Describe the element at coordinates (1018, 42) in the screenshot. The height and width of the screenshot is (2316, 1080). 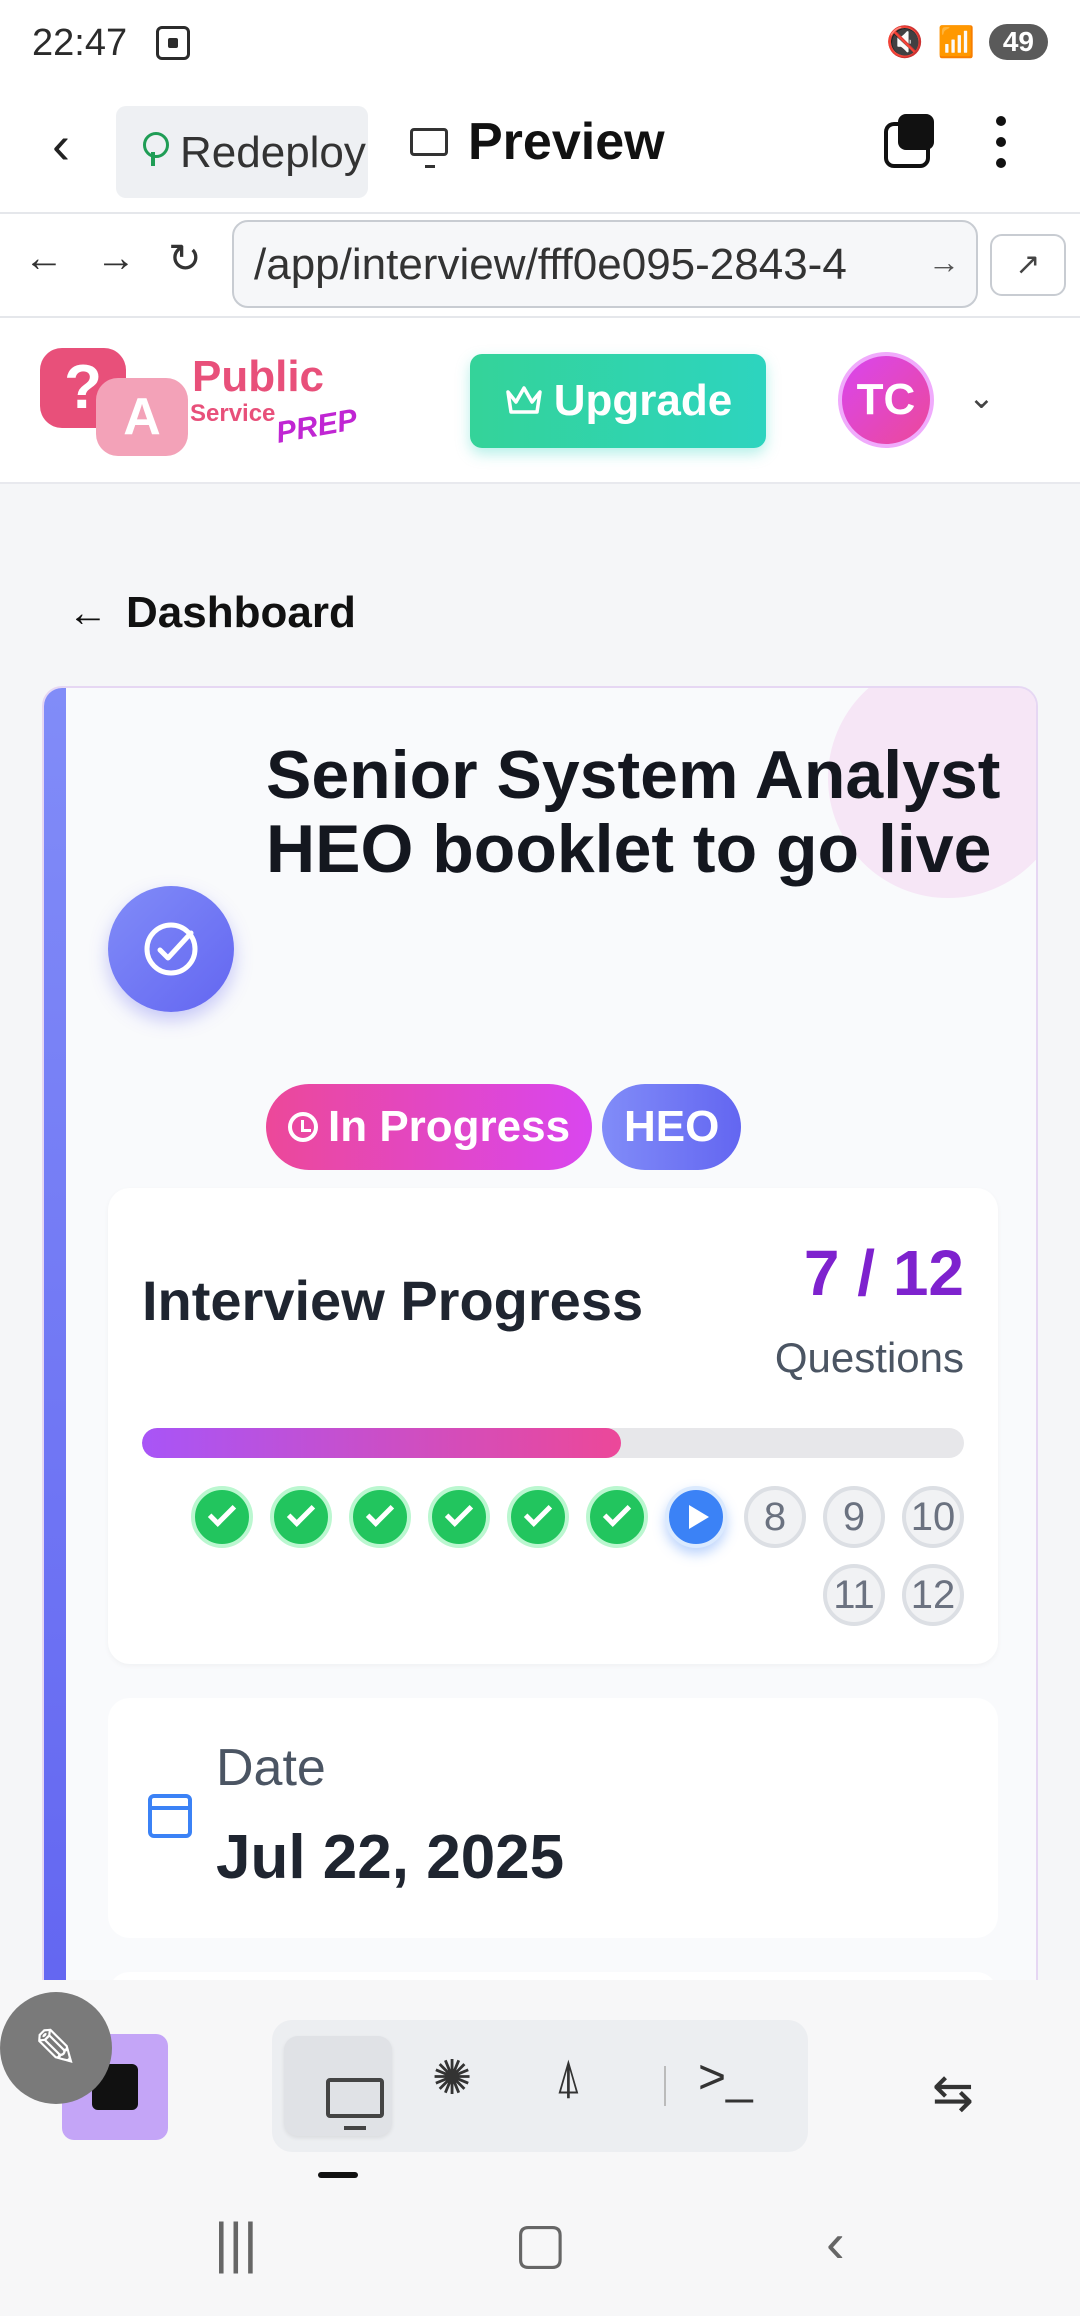
I see `battery-indicator: 49` at that location.